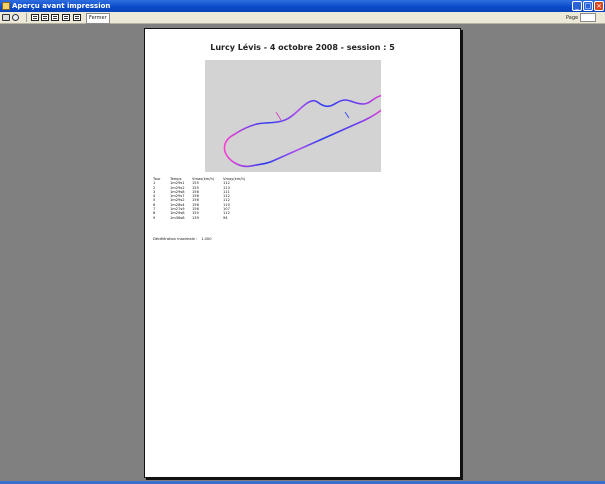 This screenshot has width=605, height=484. Describe the element at coordinates (177, 217) in the screenshot. I see `time-cell: 1m36s8` at that location.